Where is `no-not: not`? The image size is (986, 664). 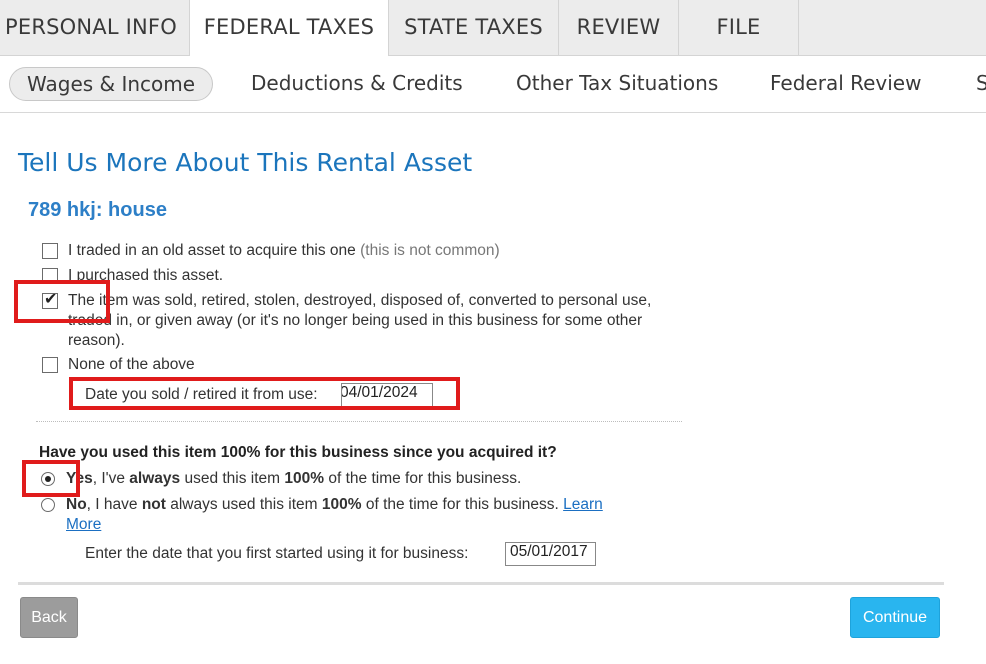 no-not: not is located at coordinates (153, 504).